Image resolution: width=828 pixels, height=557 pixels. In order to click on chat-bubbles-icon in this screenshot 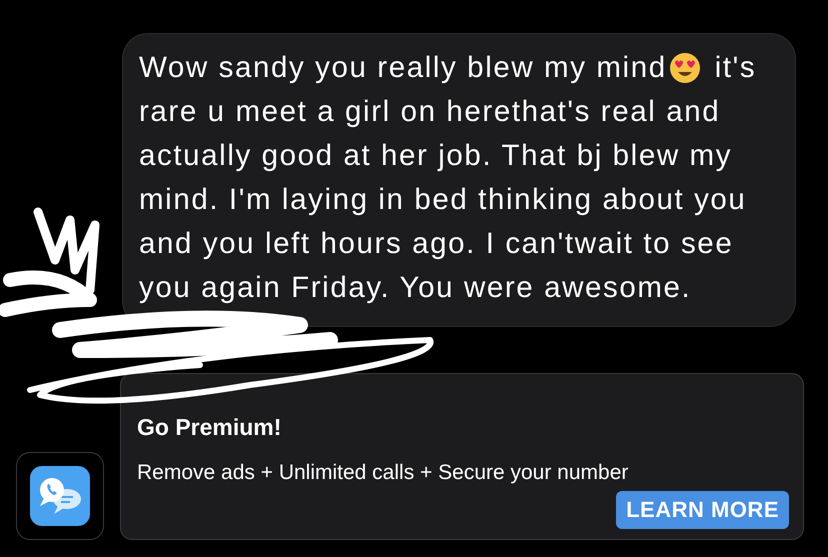, I will do `click(60, 496)`.